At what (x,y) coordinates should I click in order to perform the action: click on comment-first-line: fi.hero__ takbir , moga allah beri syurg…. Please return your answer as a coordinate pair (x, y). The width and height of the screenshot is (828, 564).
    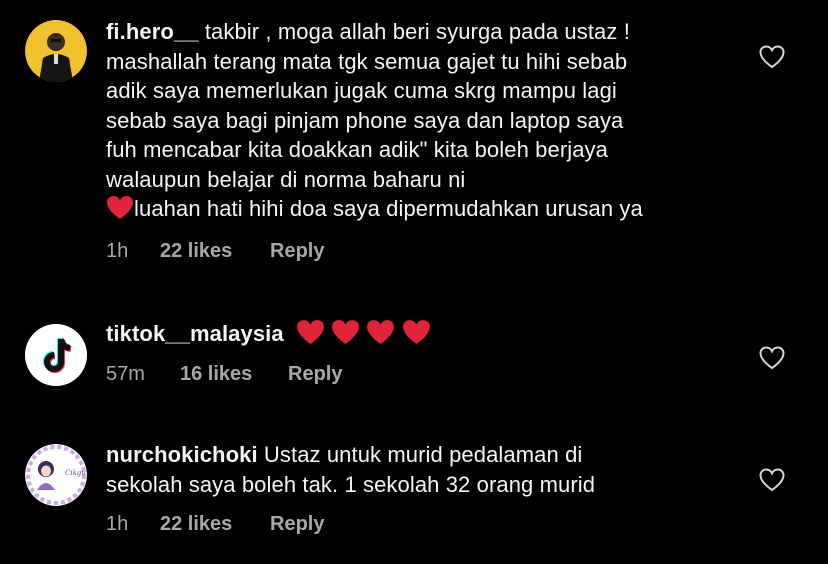
    Looking at the image, I should click on (426, 32).